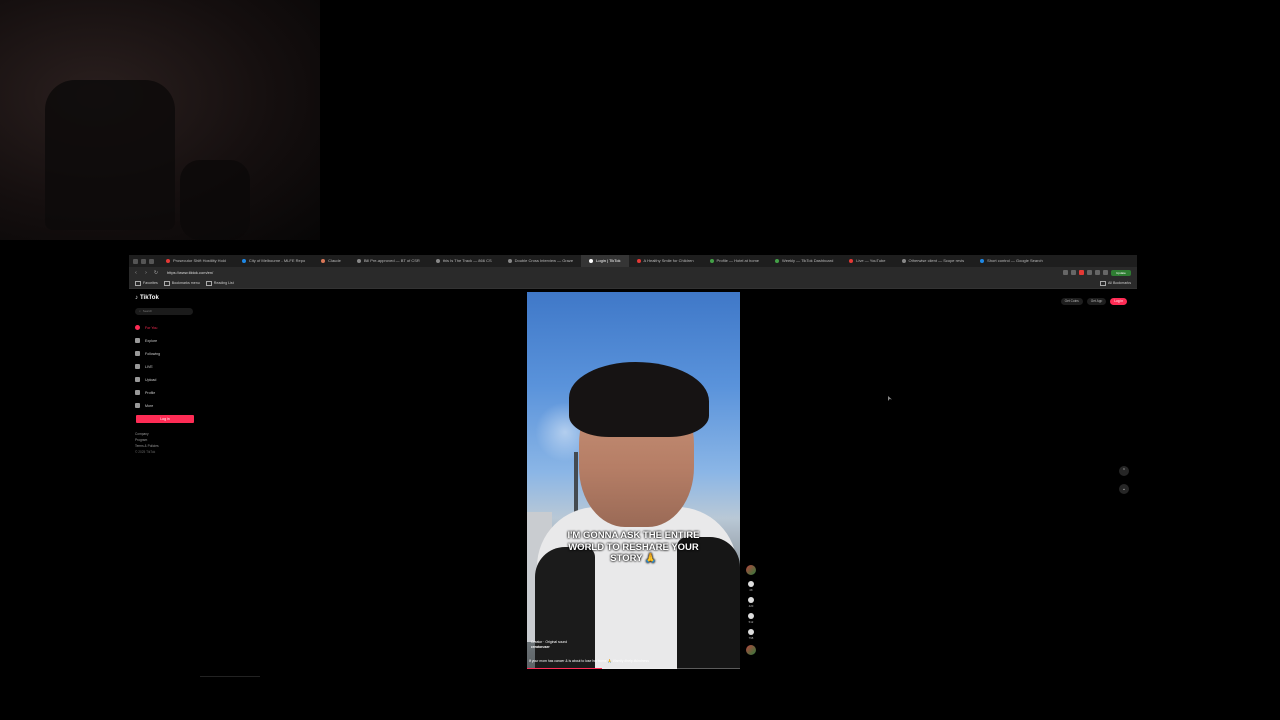 This screenshot has height=720, width=1280. What do you see at coordinates (633, 668) in the screenshot?
I see `video-progress-bar` at bounding box center [633, 668].